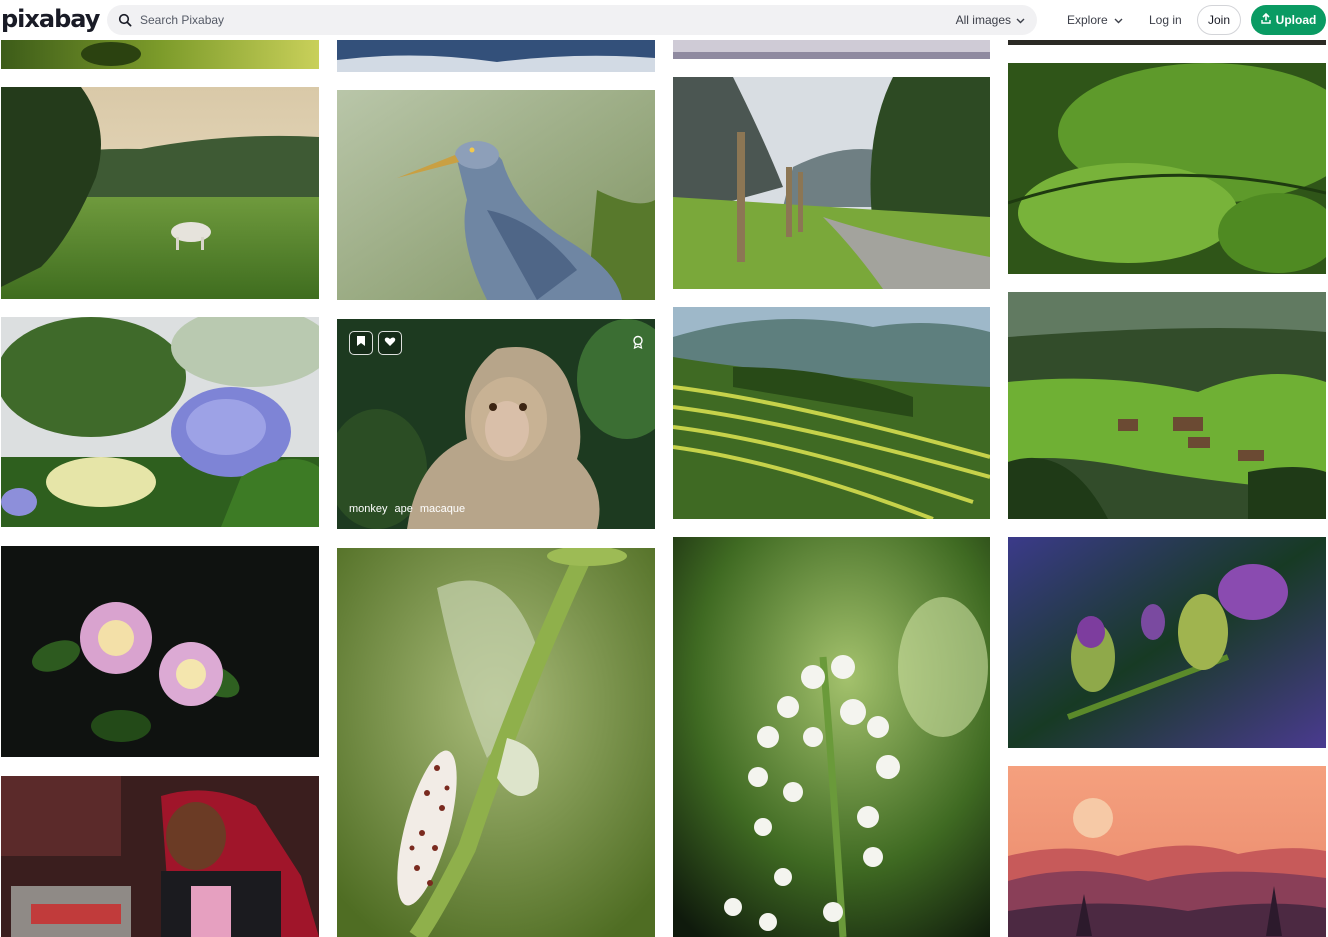 This screenshot has height=937, width=1328. I want to click on image-purple-buds, so click(1167, 642).